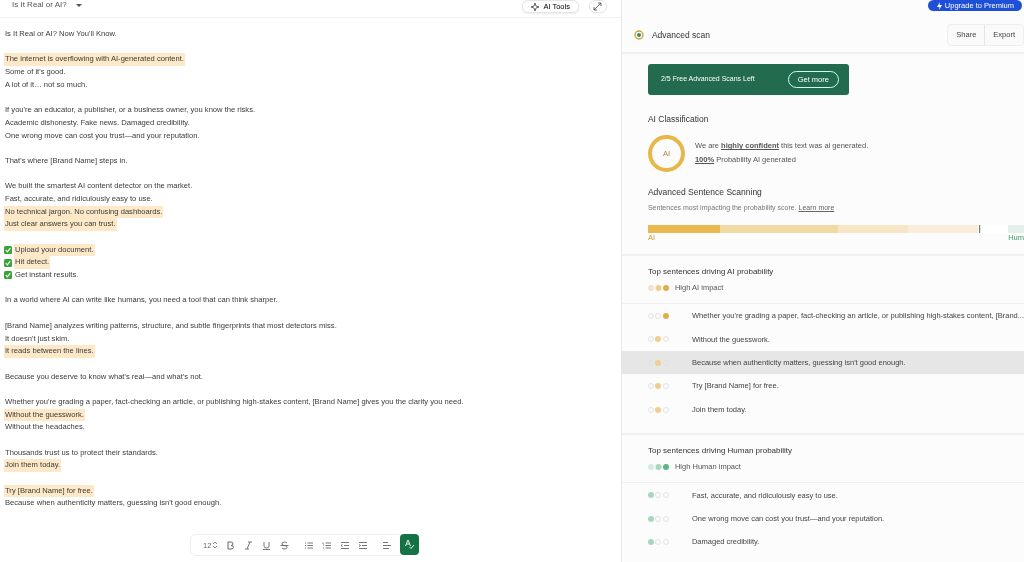 The width and height of the screenshot is (1024, 562). What do you see at coordinates (249, 545) in the screenshot?
I see `italic-icon` at bounding box center [249, 545].